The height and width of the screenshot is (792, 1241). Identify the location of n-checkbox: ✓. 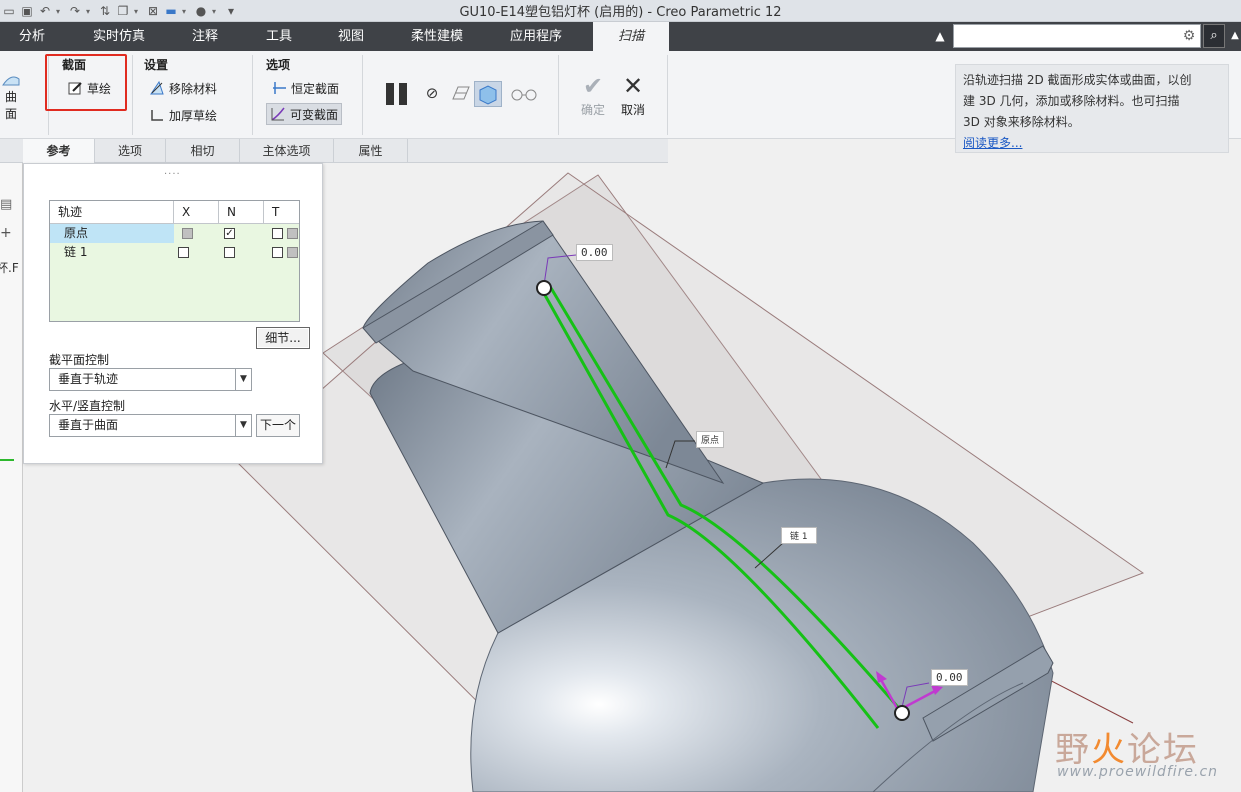
(229, 233).